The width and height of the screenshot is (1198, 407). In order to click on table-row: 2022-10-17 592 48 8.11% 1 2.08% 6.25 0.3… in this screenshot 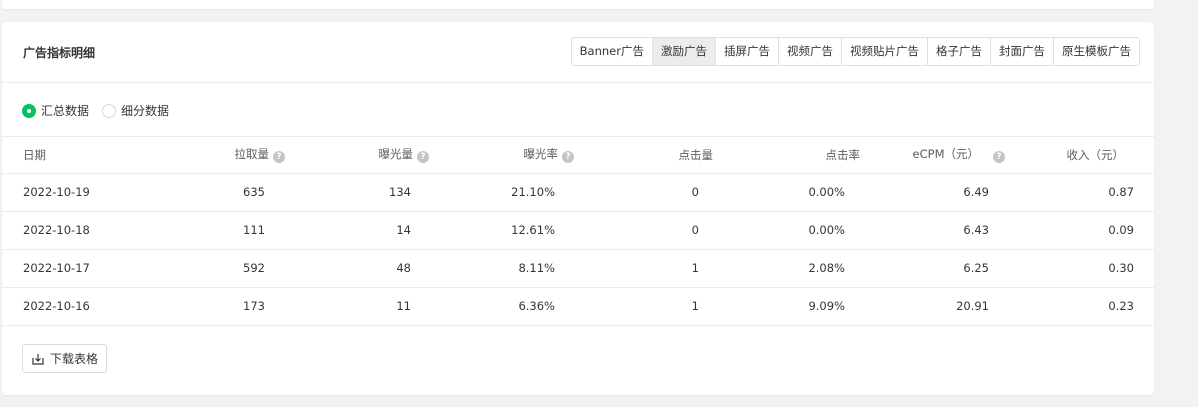, I will do `click(578, 268)`.